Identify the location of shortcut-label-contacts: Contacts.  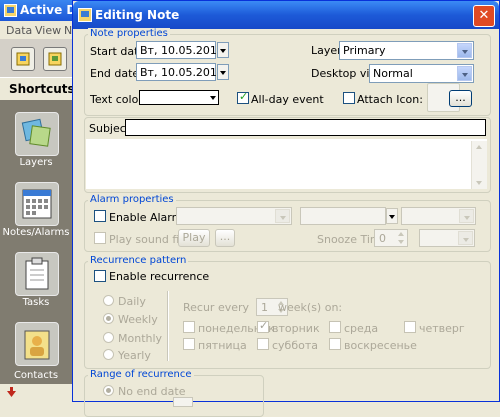
(36, 375).